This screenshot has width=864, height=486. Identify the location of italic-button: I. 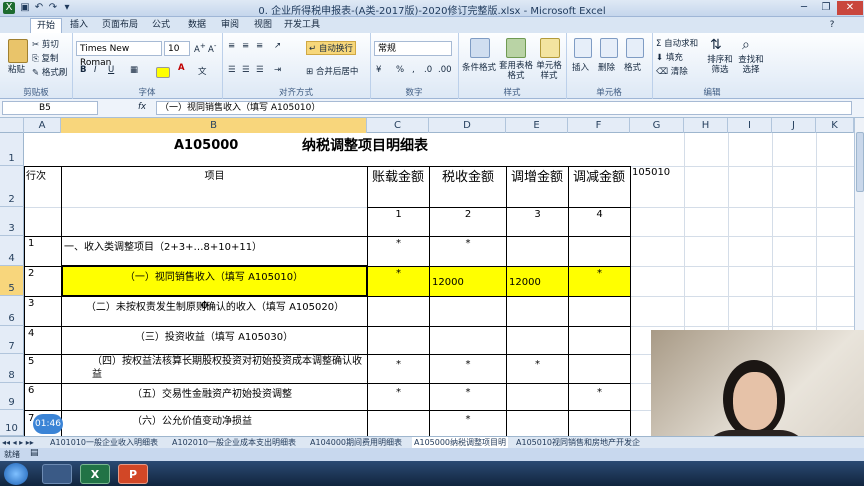
(95, 70).